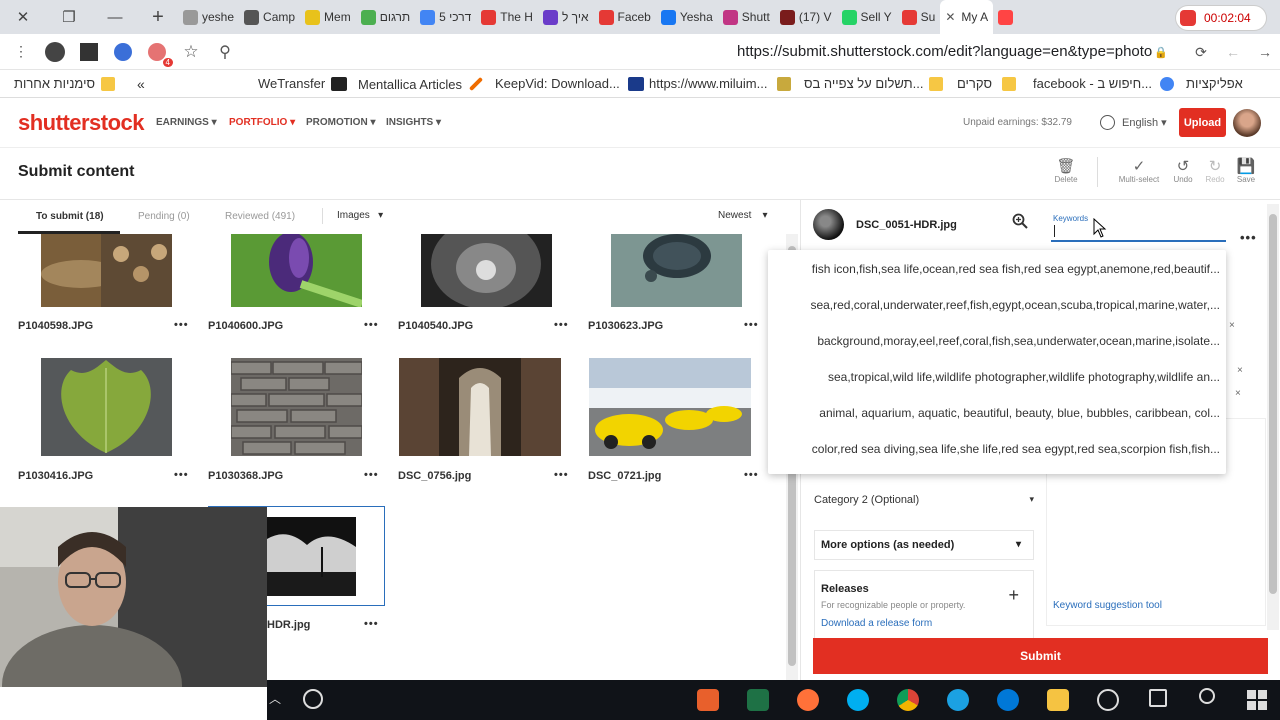 Image resolution: width=1280 pixels, height=720 pixels. I want to click on thumbnail-yellow-cars, so click(670, 407).